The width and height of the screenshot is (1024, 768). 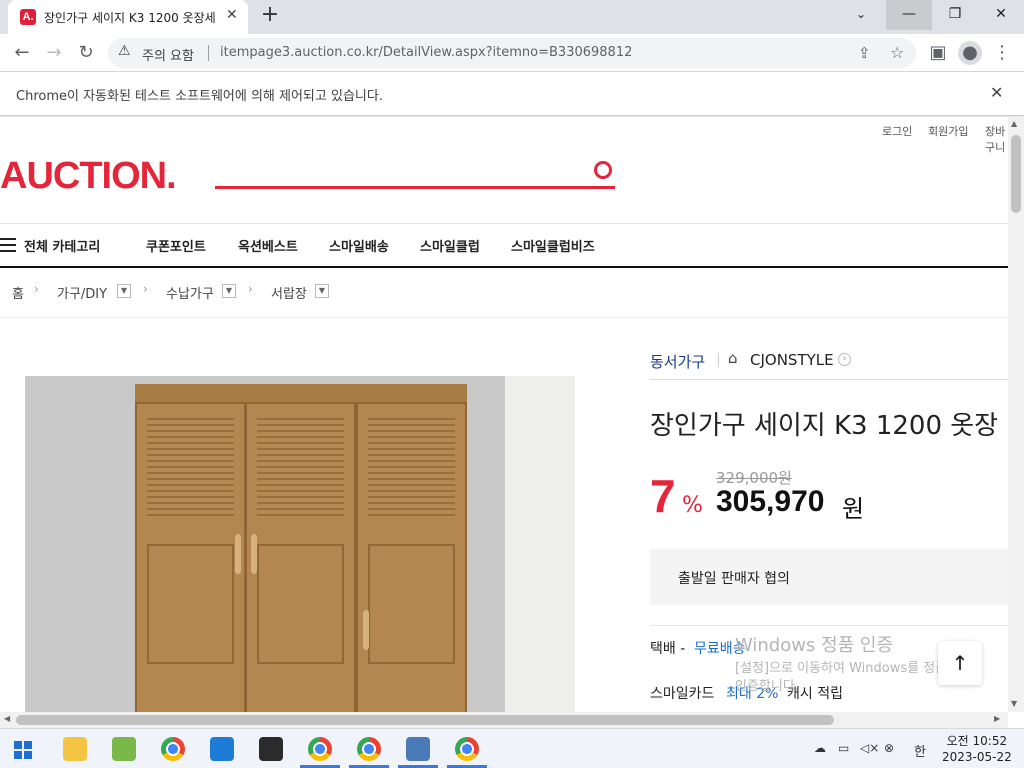 I want to click on breadcrumb-home: 홈, so click(x=18, y=292).